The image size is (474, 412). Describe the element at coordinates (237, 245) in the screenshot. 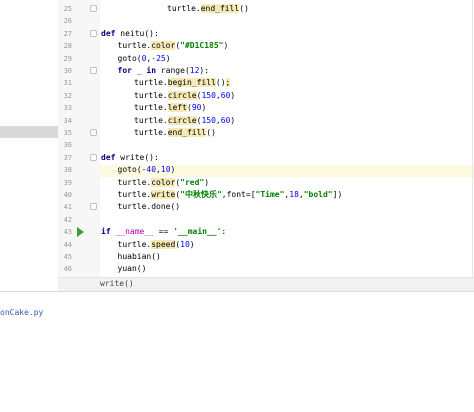

I see `code-line: 44 turtle.speed(10)` at that location.